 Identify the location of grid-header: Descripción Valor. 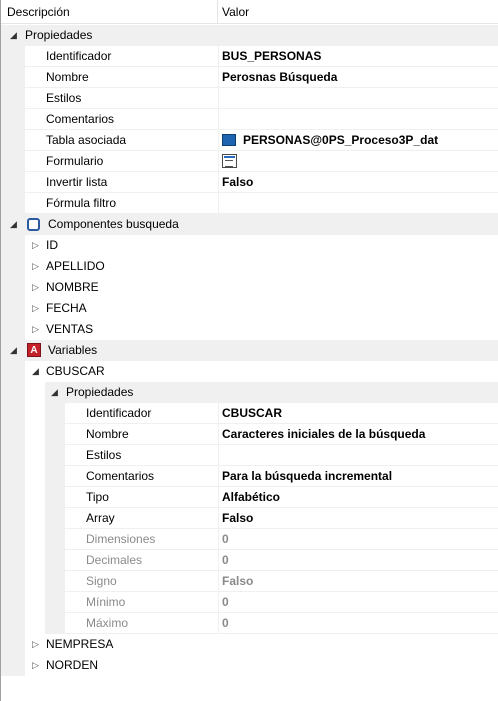
(249, 12).